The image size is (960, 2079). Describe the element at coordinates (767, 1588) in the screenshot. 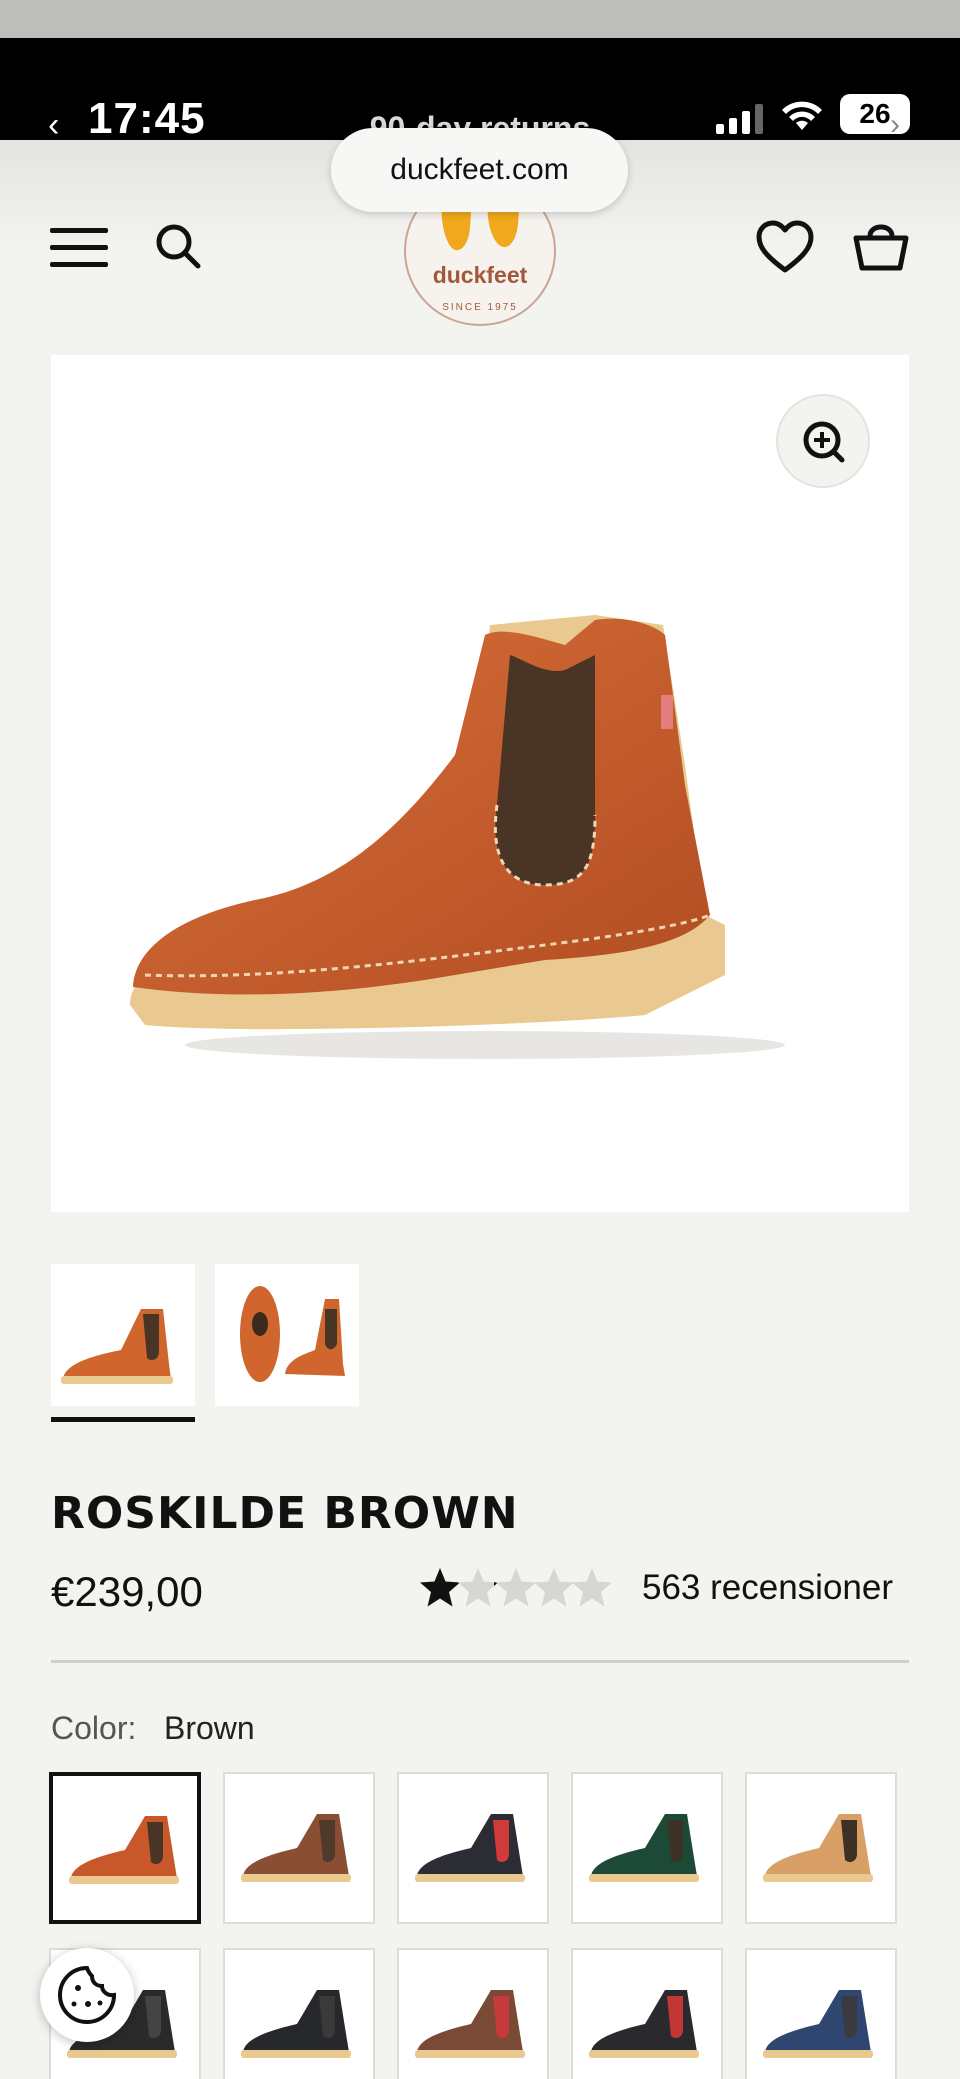

I see `review-count-link: 563 recensioner` at that location.